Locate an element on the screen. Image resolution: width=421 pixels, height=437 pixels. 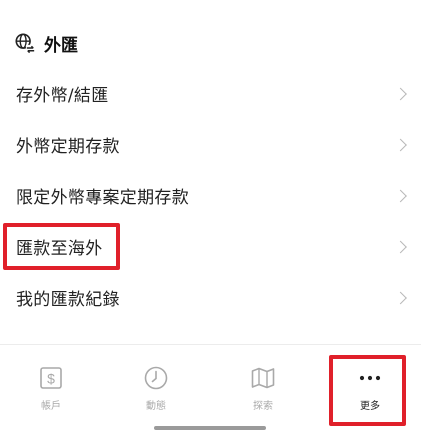
menu-item-foreign-time-deposit: 外幣定期存款 is located at coordinates (210, 144).